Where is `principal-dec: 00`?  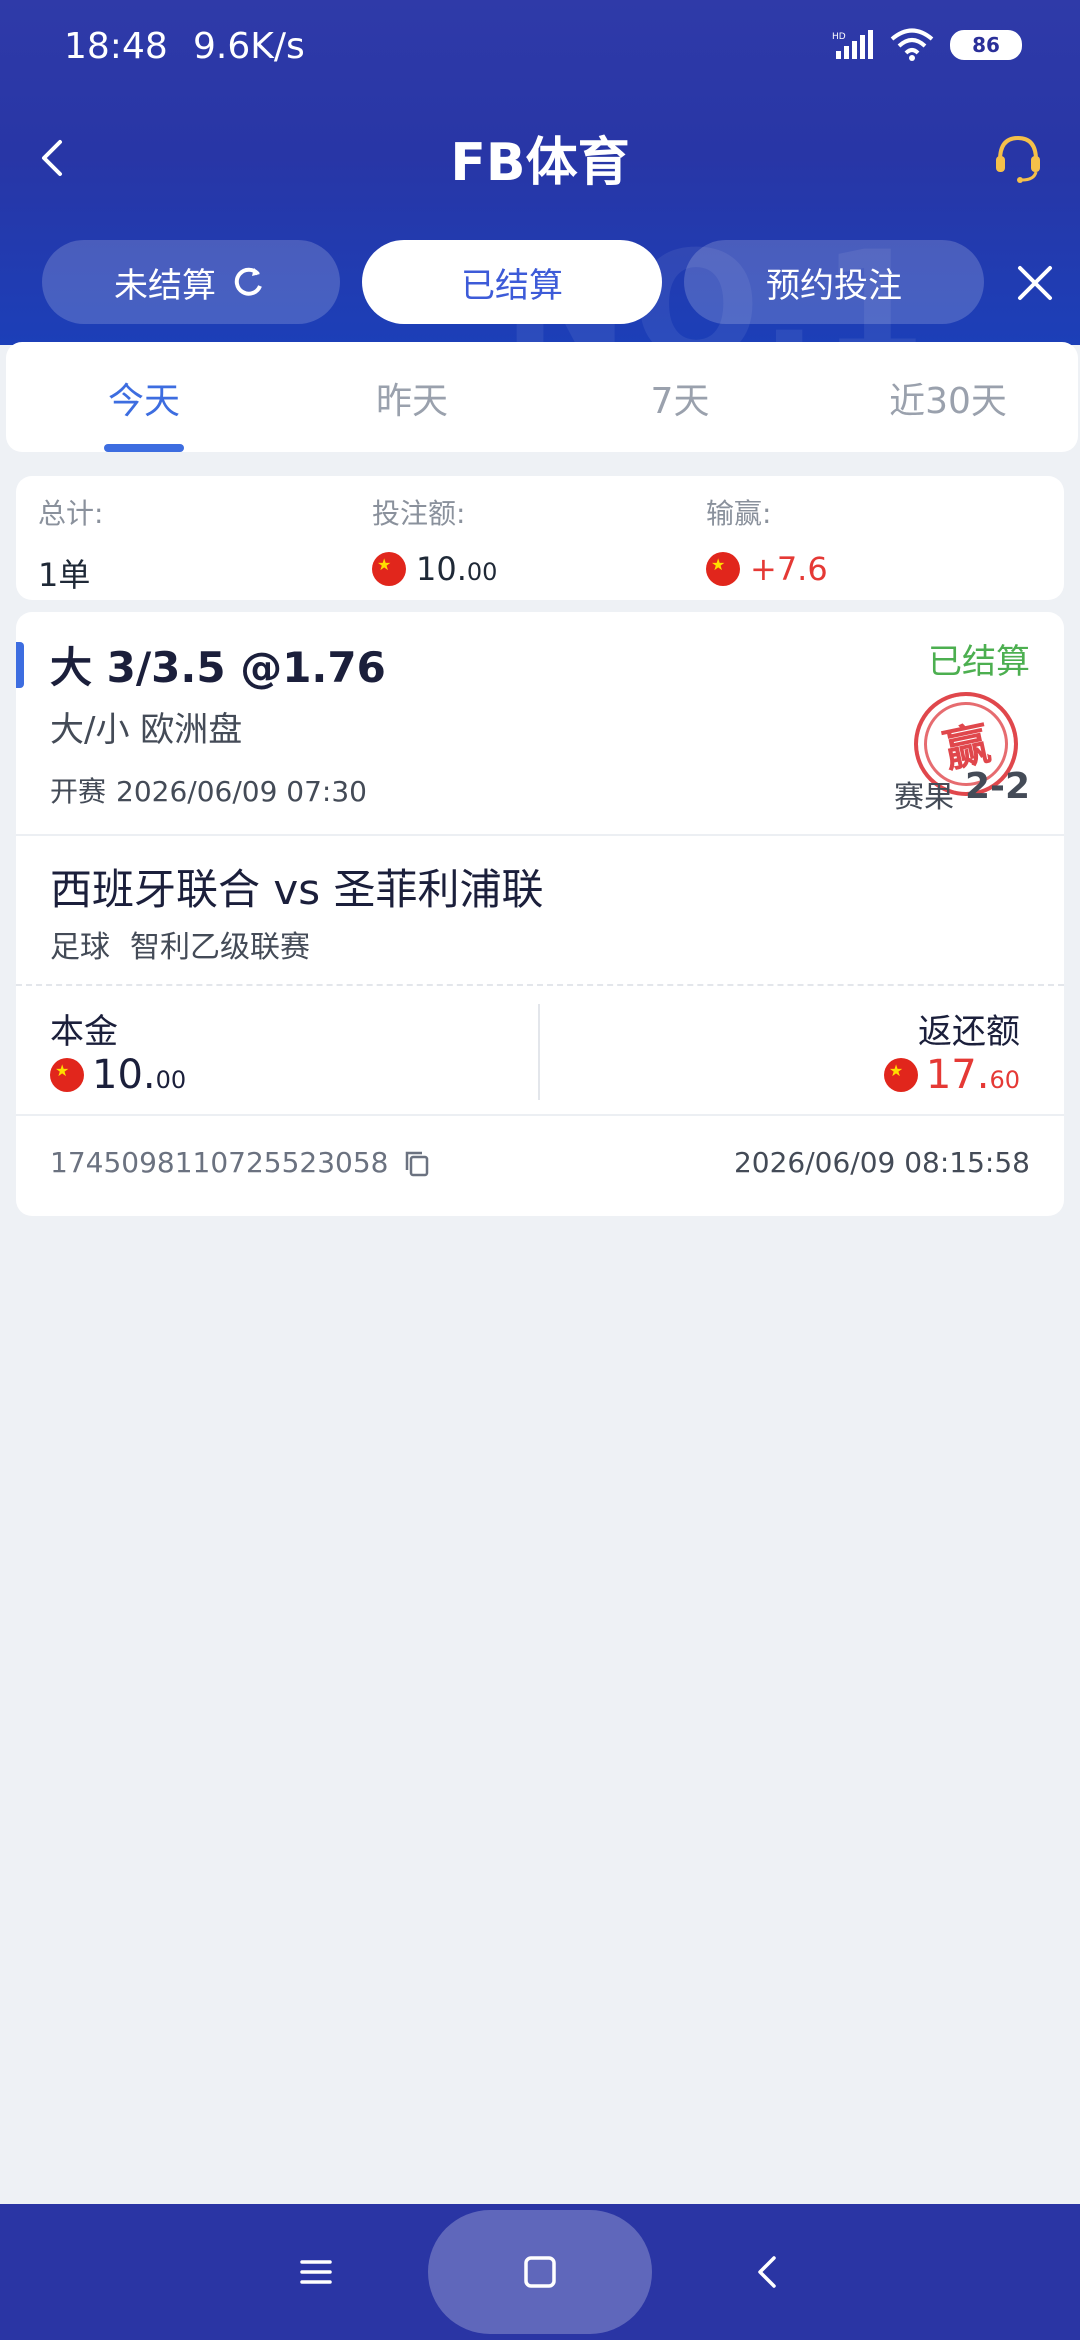
principal-dec: 00 is located at coordinates (171, 1080).